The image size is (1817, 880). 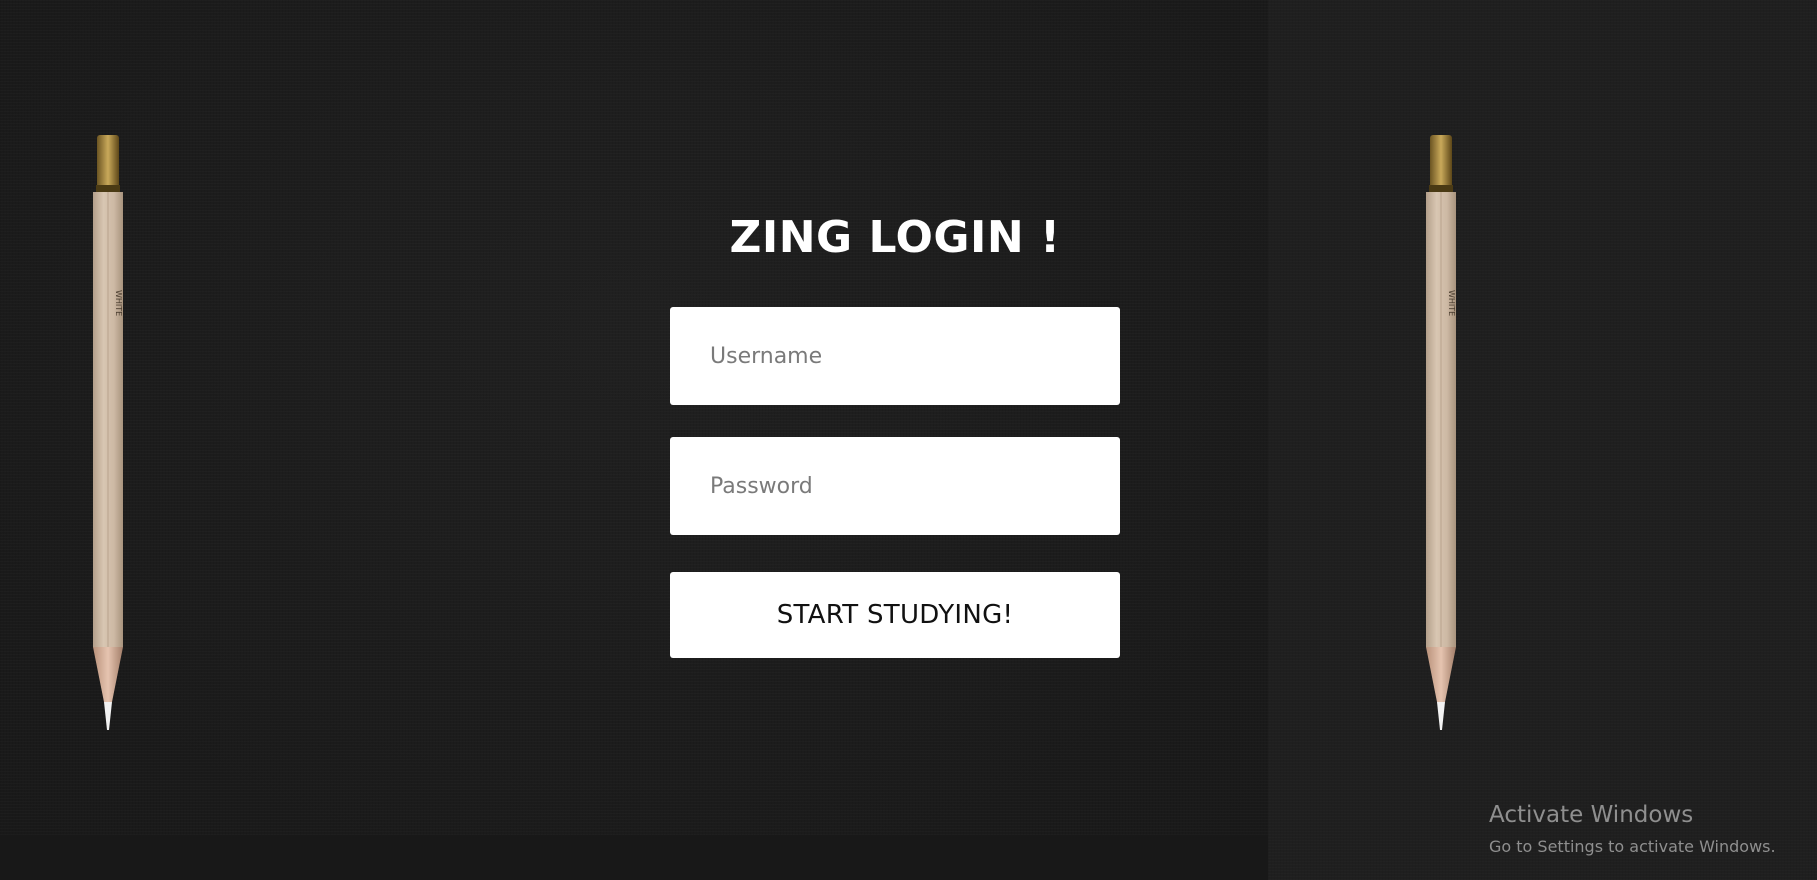 I want to click on password-input, so click(x=895, y=486).